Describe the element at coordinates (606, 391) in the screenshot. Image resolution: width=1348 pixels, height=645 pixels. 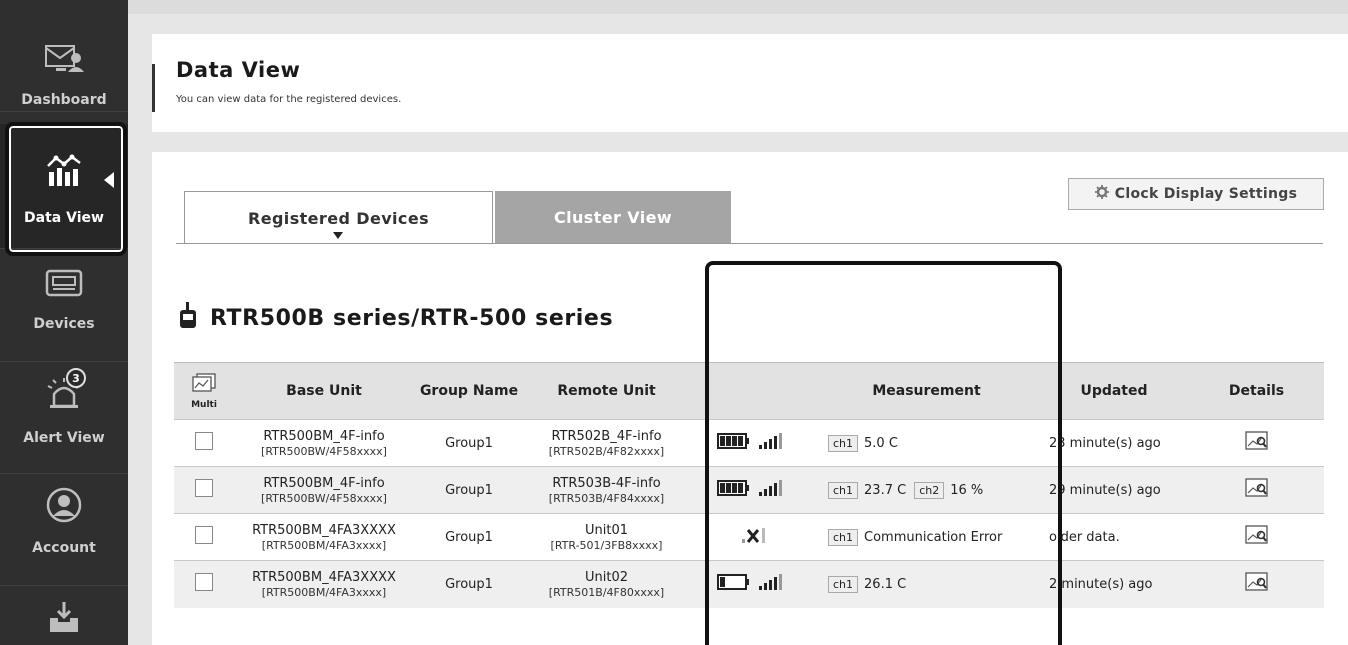
I see `header-remote-unit: Remote Unit` at that location.